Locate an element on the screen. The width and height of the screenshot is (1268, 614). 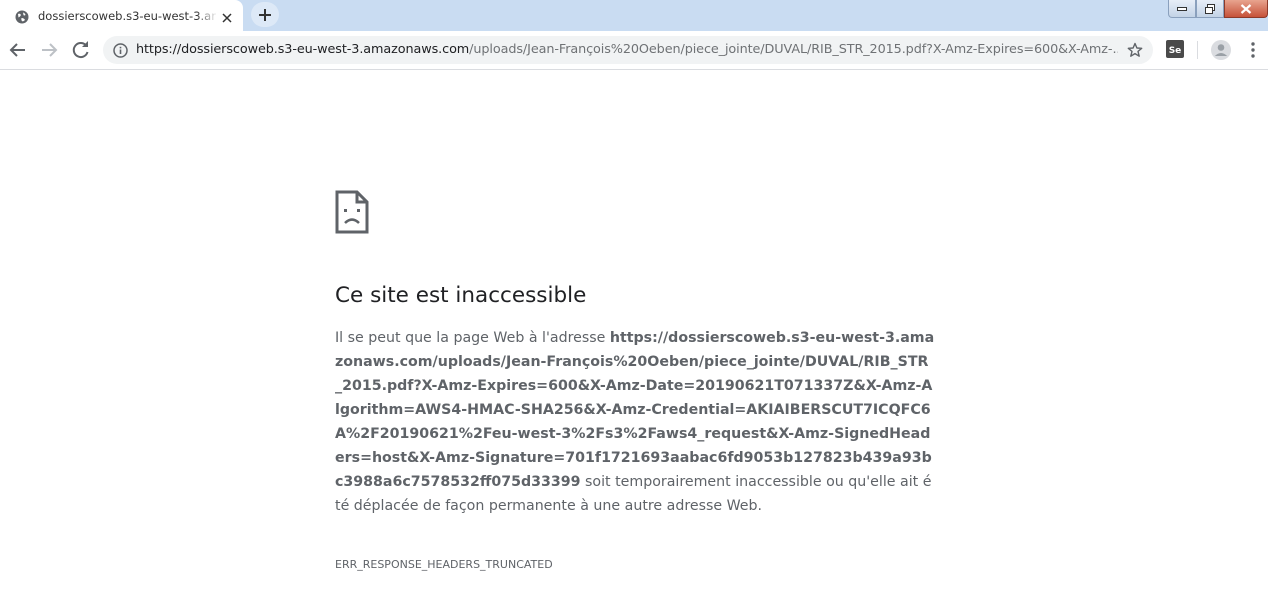
selenium-extension-button: Se is located at coordinates (1175, 49).